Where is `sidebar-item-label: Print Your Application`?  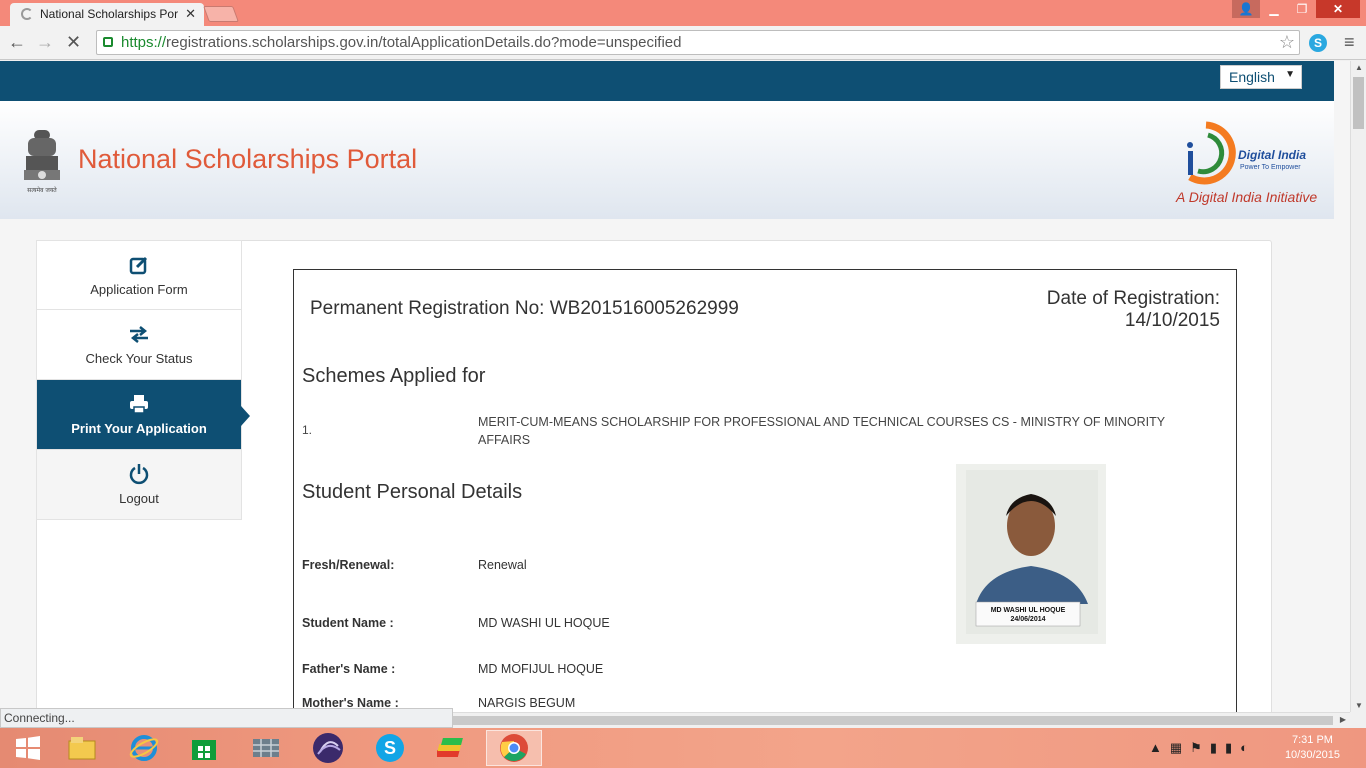 sidebar-item-label: Print Your Application is located at coordinates (139, 428).